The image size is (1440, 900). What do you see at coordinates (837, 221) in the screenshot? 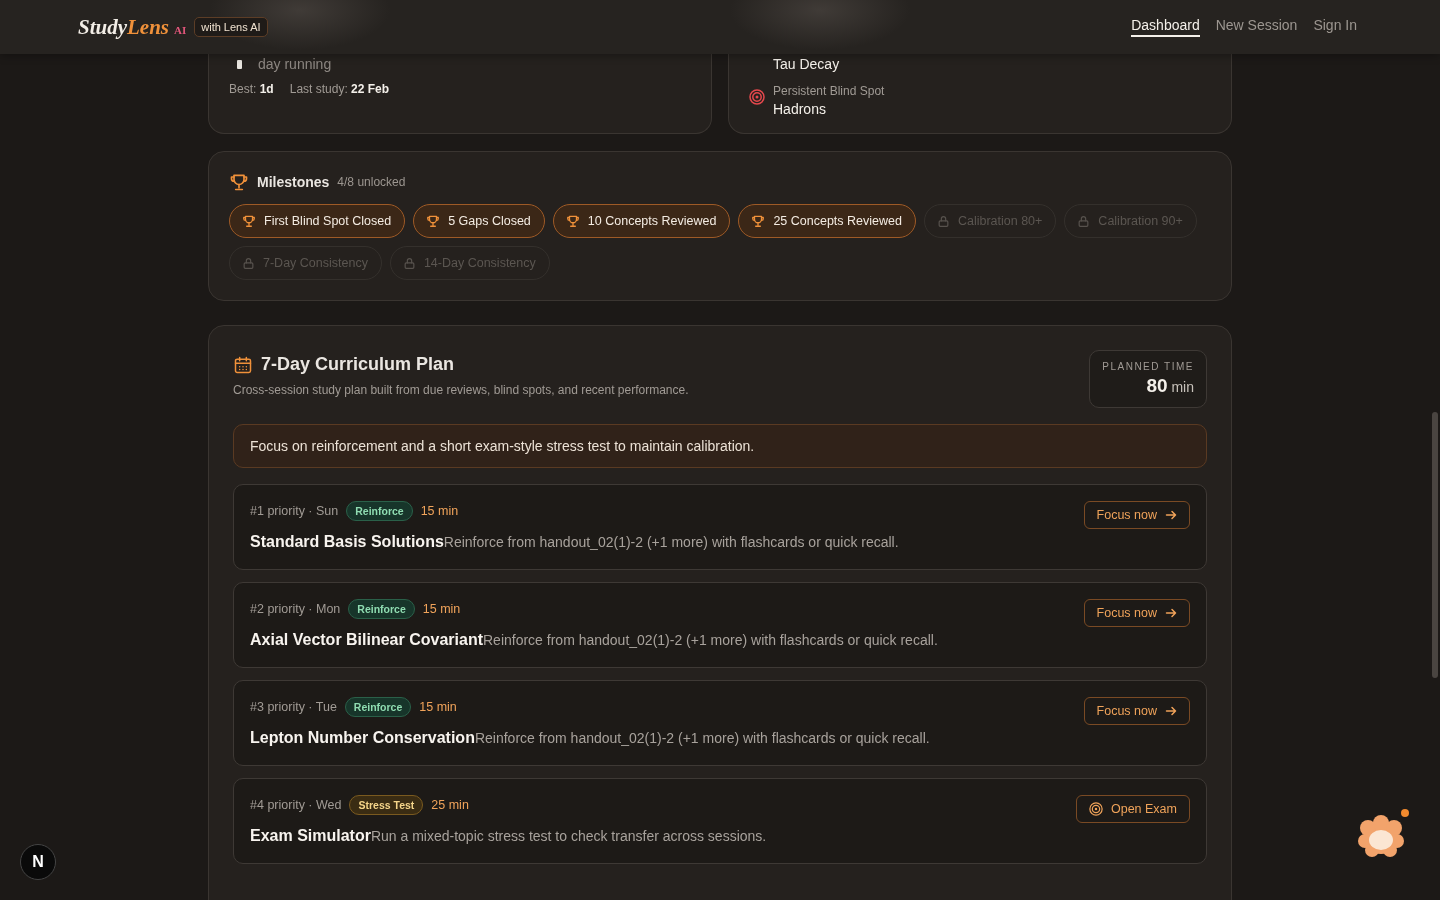
I see `milestone-label: 25 Concepts Reviewed` at bounding box center [837, 221].